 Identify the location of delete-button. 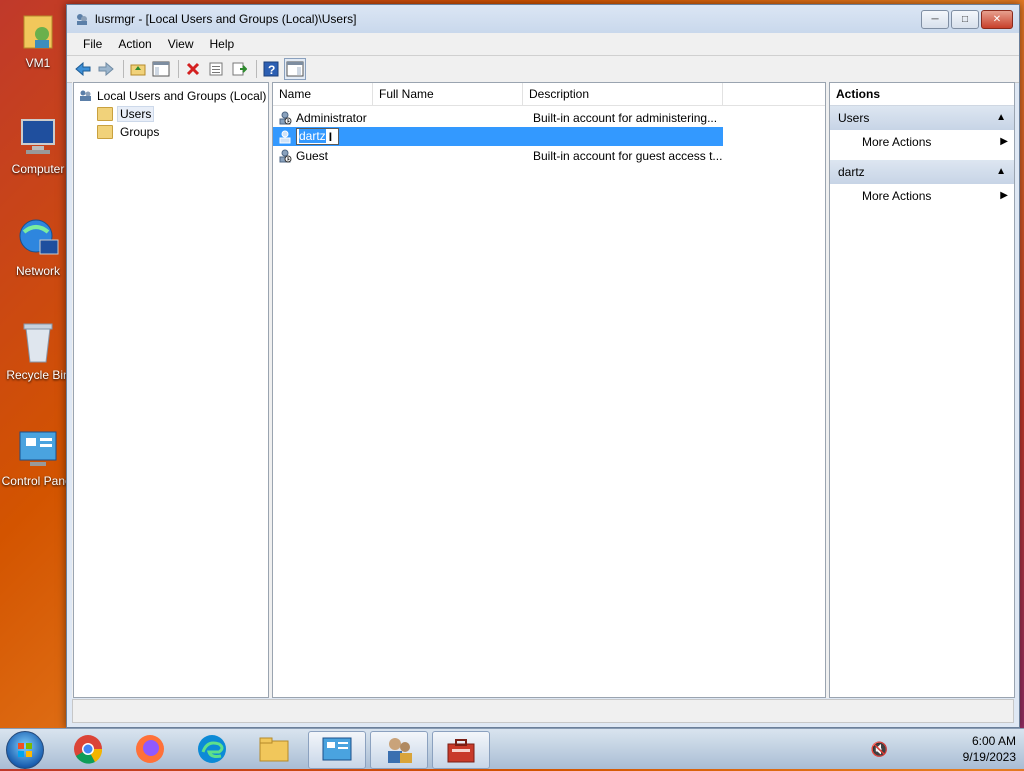
(193, 69).